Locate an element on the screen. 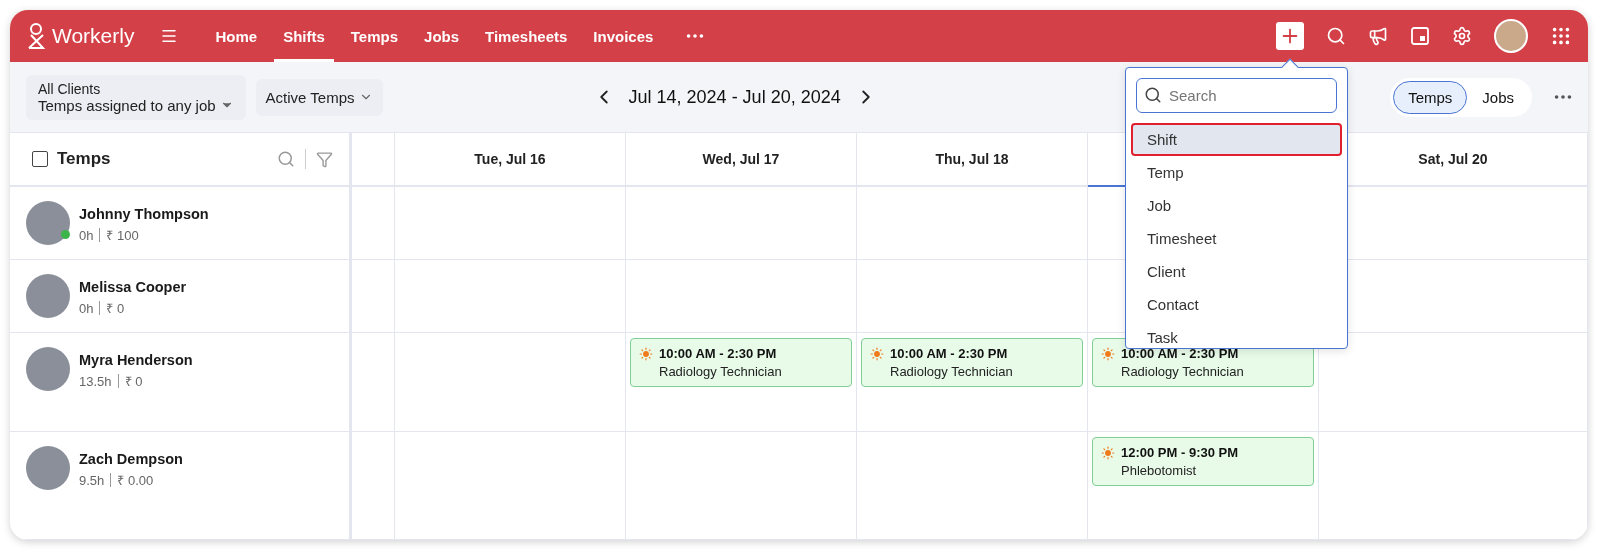 The width and height of the screenshot is (1600, 553). temp-name: Zach Dempson is located at coordinates (131, 459).